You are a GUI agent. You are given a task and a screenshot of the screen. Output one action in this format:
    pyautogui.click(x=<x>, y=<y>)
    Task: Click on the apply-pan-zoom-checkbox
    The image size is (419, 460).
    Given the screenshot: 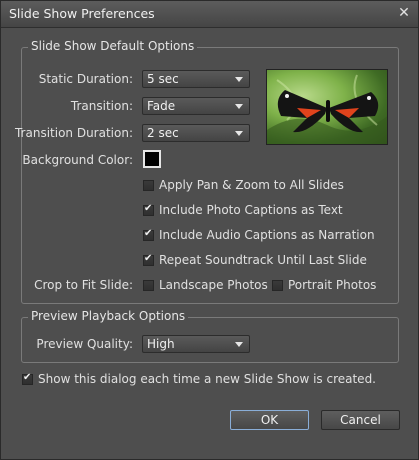 What is the action you would take?
    pyautogui.click(x=148, y=185)
    